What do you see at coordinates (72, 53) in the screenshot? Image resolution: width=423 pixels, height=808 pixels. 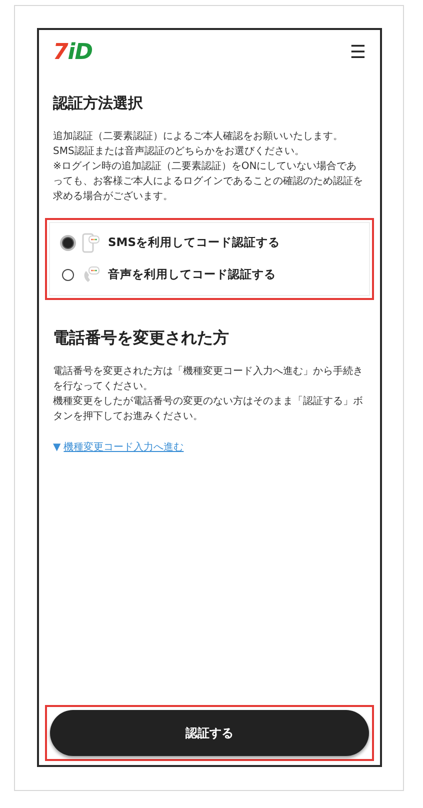 I see `logo: 7iD` at bounding box center [72, 53].